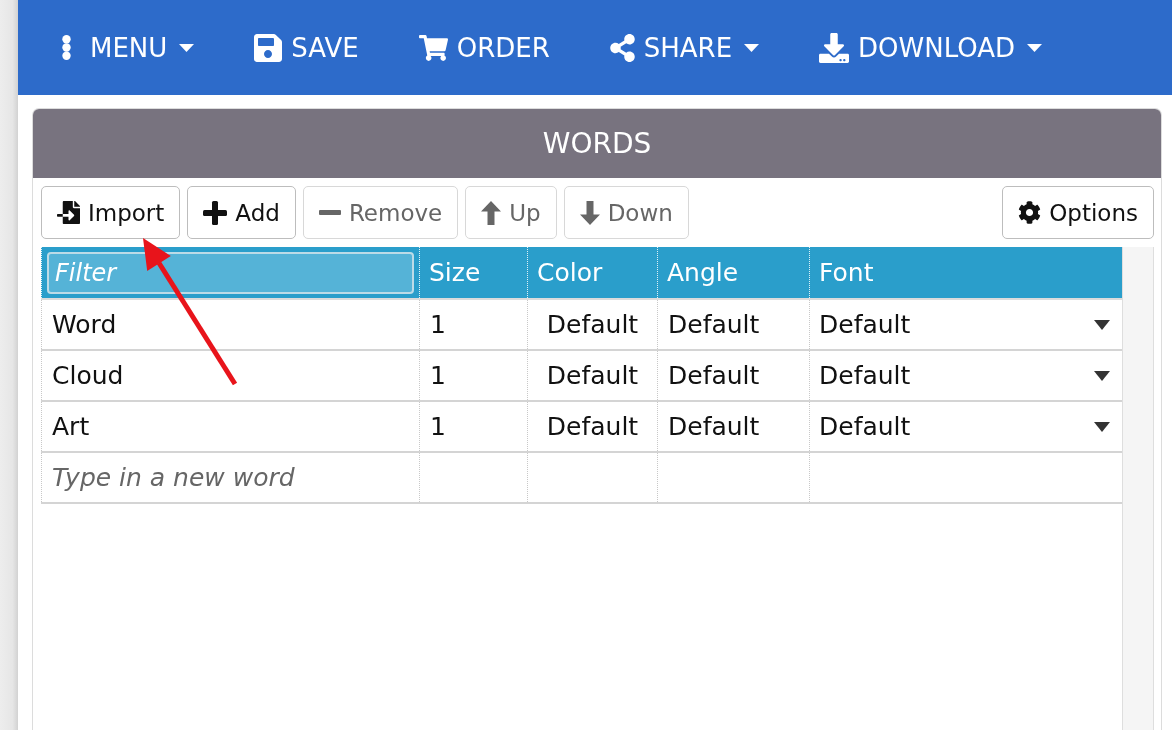  I want to click on toolbar-button: Add, so click(241, 212).